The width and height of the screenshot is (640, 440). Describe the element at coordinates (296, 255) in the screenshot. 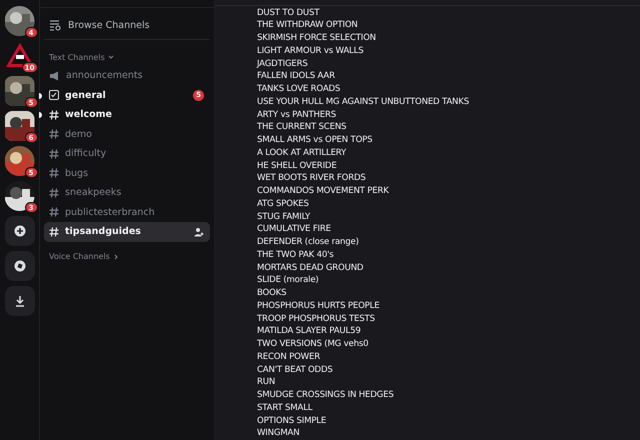

I see `message-text: THE TWO PAK 40's` at that location.